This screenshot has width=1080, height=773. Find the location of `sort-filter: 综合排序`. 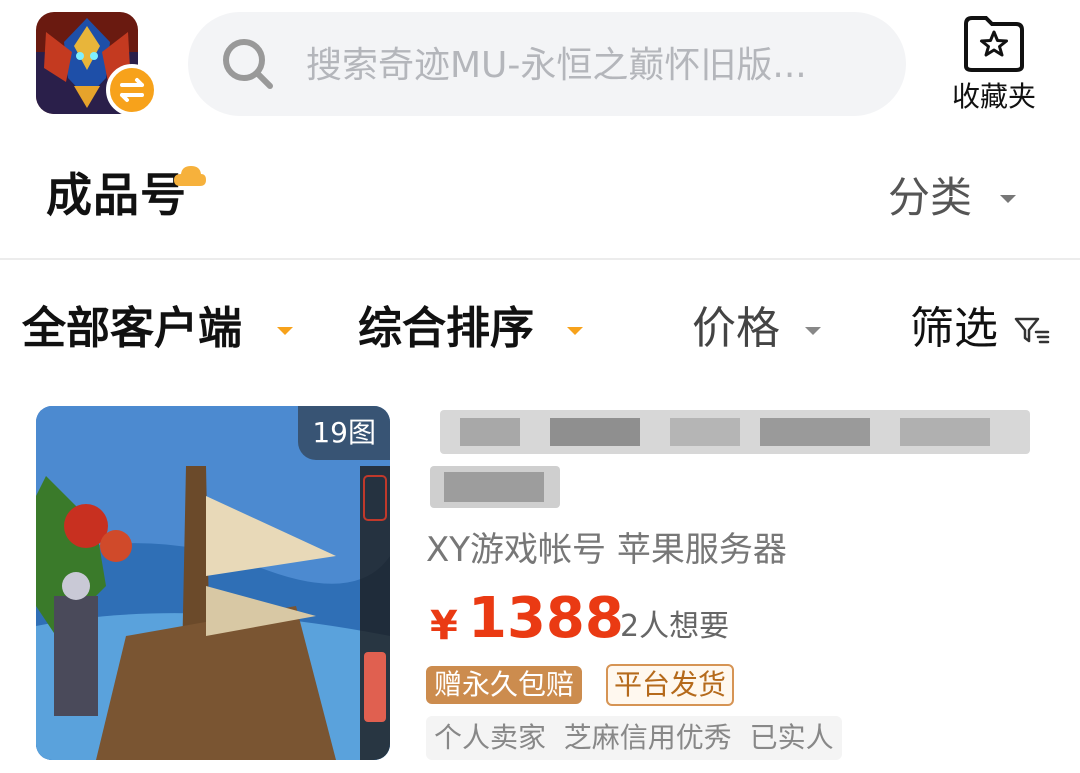

sort-filter: 综合排序 is located at coordinates (446, 329).